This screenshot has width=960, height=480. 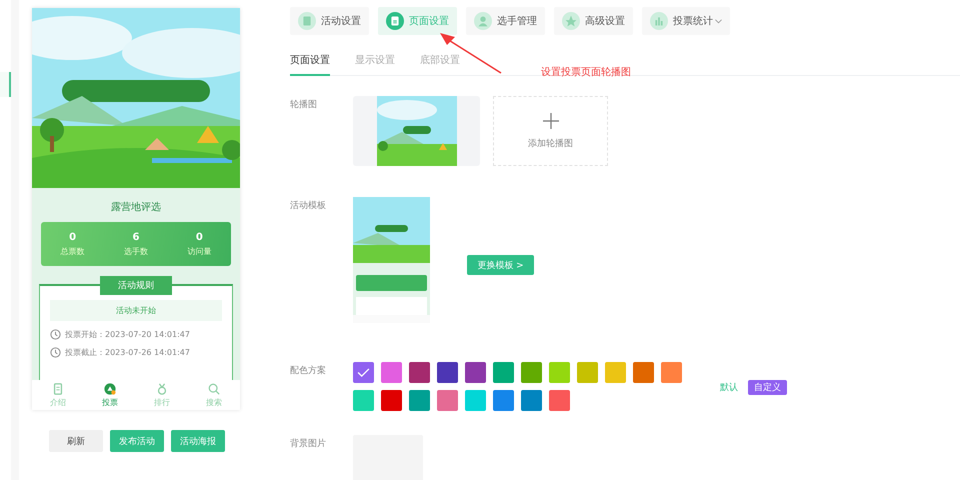 What do you see at coordinates (471, 53) in the screenshot?
I see `annotation-arrow` at bounding box center [471, 53].